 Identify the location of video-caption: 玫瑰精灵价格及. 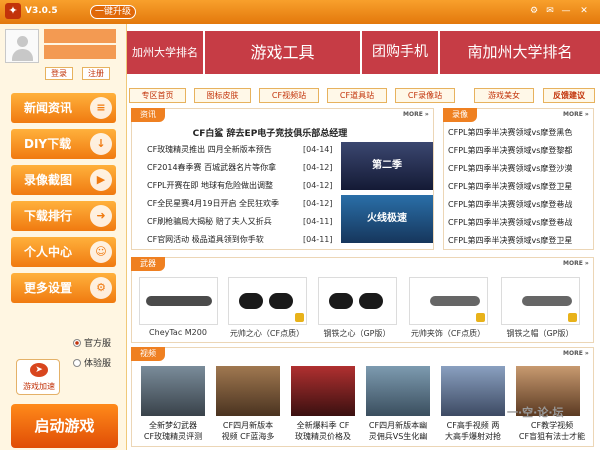
(323, 436).